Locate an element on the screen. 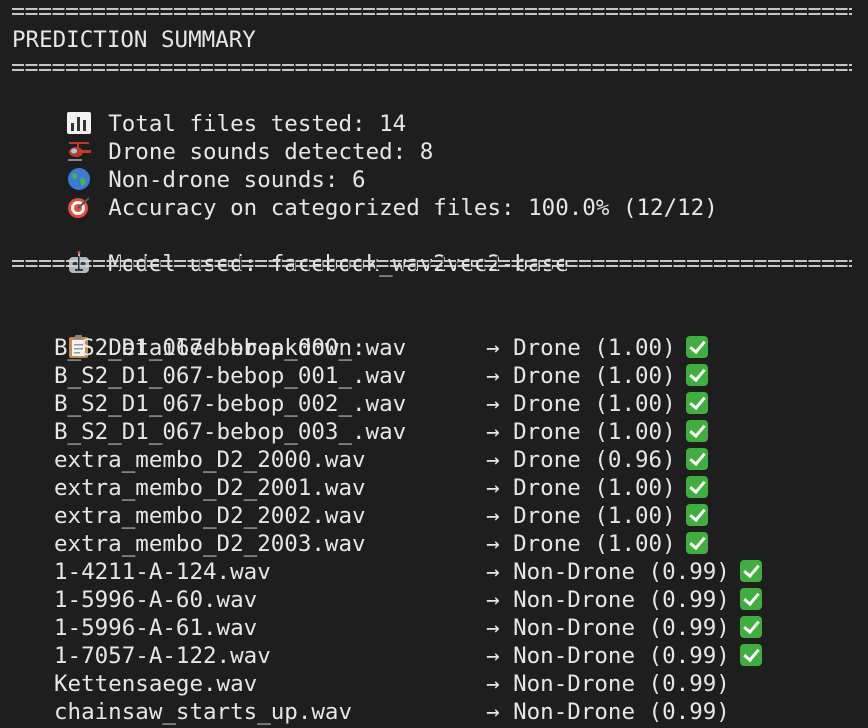 The width and height of the screenshot is (868, 728). file-name: extra_membo_D2_2001.wav is located at coordinates (210, 488).